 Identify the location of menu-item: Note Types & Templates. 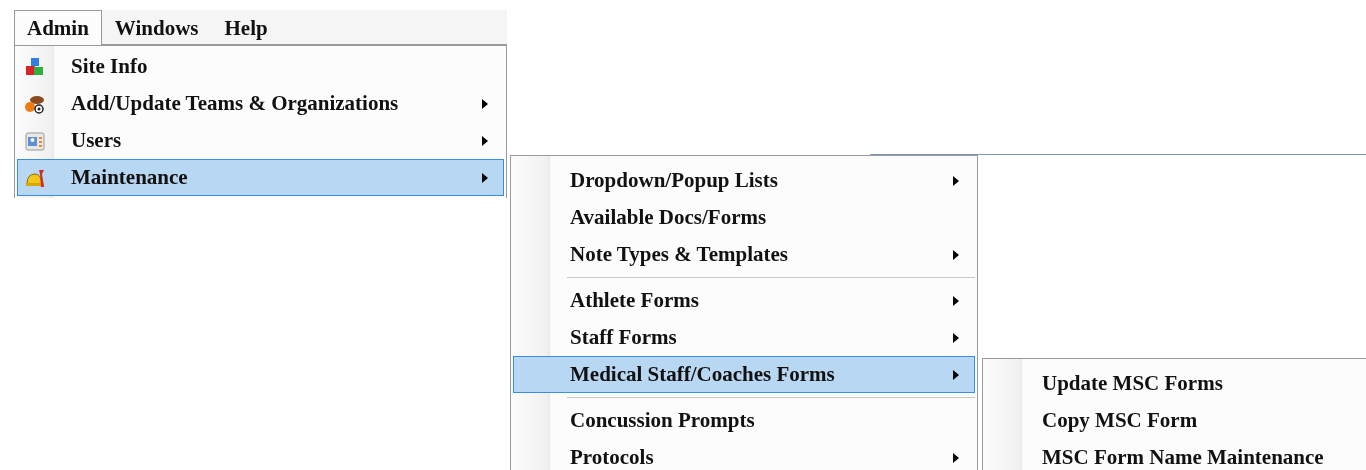
(744, 254).